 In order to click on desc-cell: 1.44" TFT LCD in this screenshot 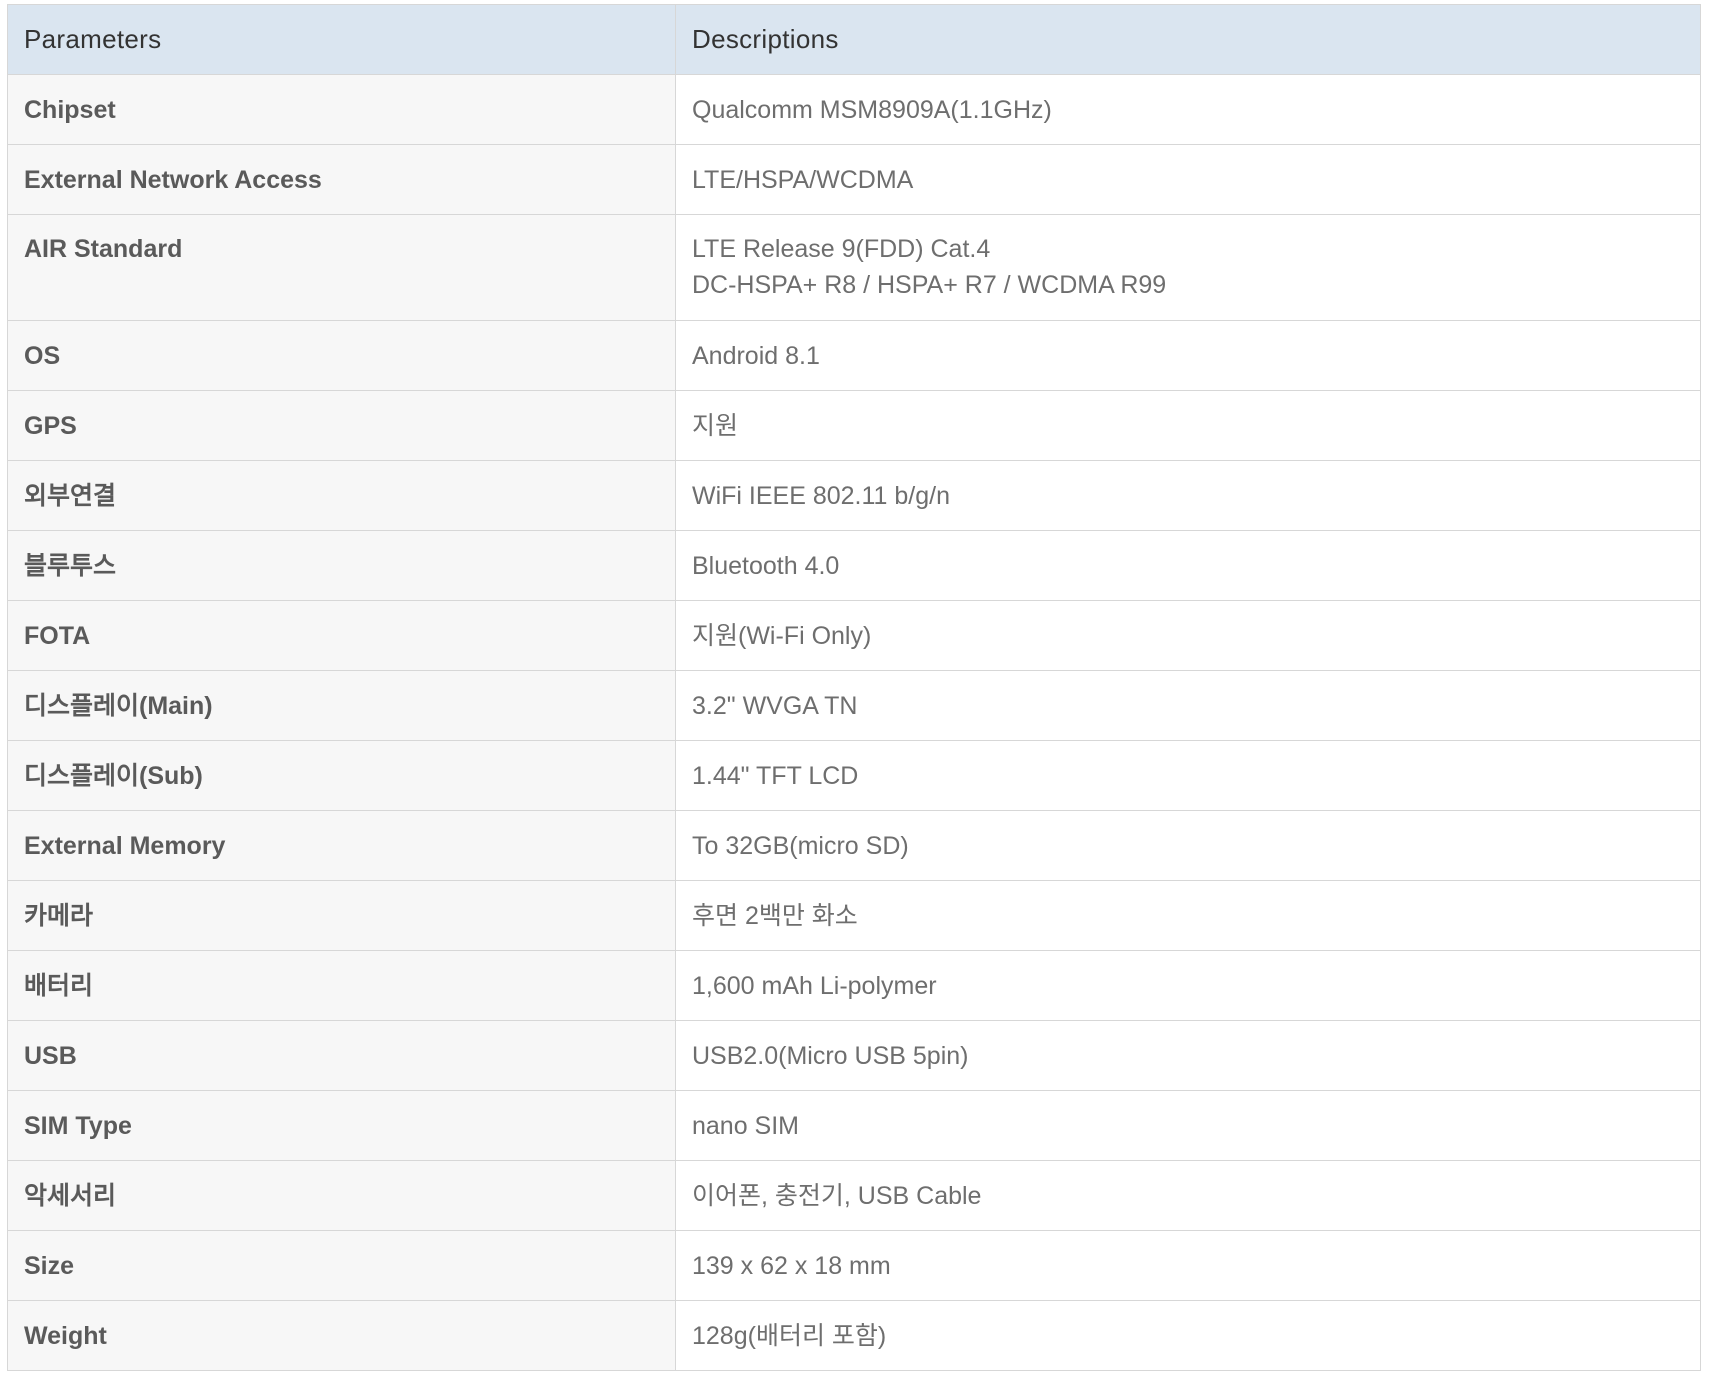, I will do `click(1188, 775)`.